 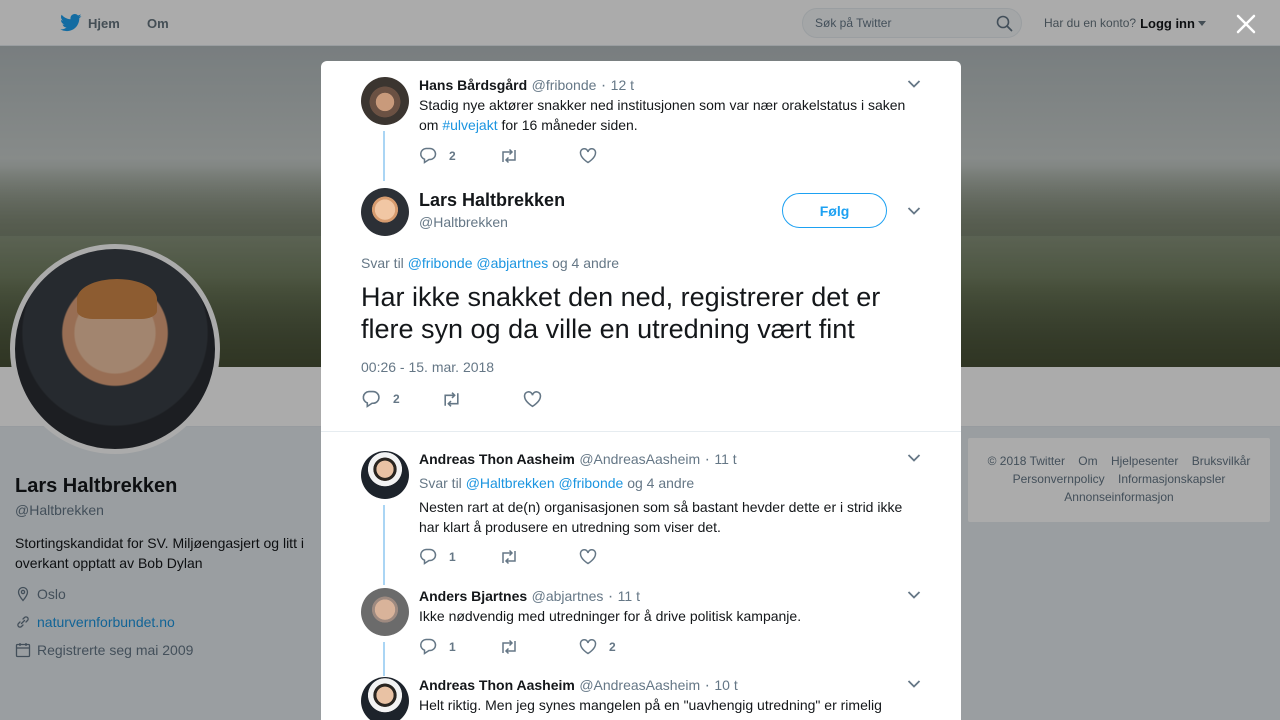 I want to click on tweet-author-name: Anders Bjartnes, so click(x=473, y=596).